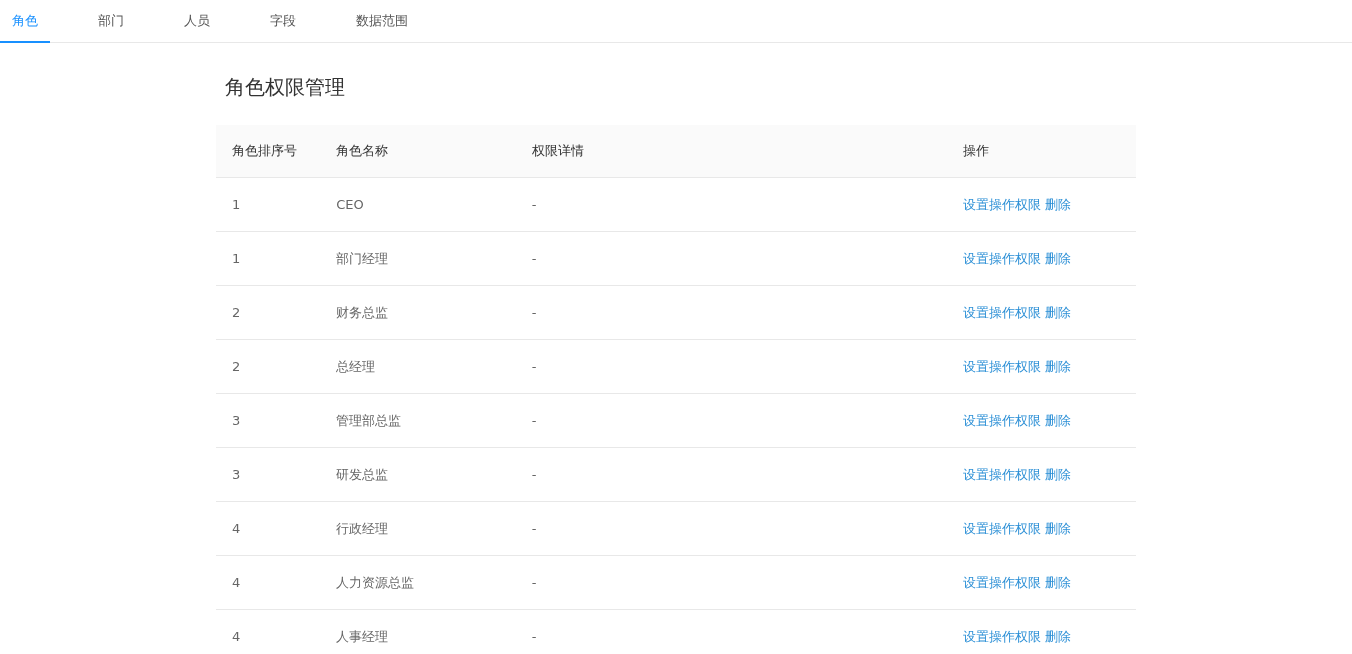 The height and width of the screenshot is (654, 1352). What do you see at coordinates (363, 258) in the screenshot?
I see `table-cell-text: 部门经理` at bounding box center [363, 258].